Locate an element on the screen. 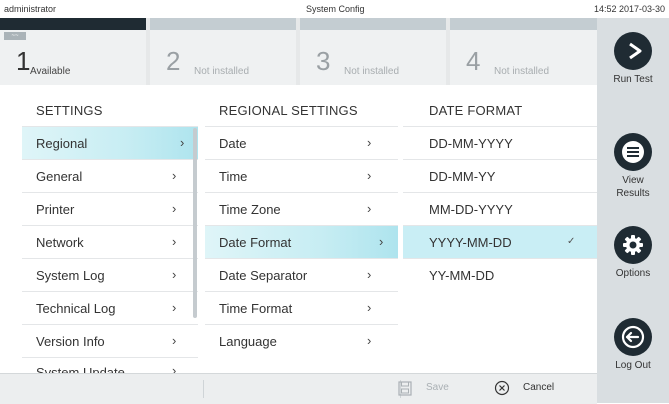 Image resolution: width=669 pixels, height=404 pixels. settings-item-label: Version Info is located at coordinates (70, 341).